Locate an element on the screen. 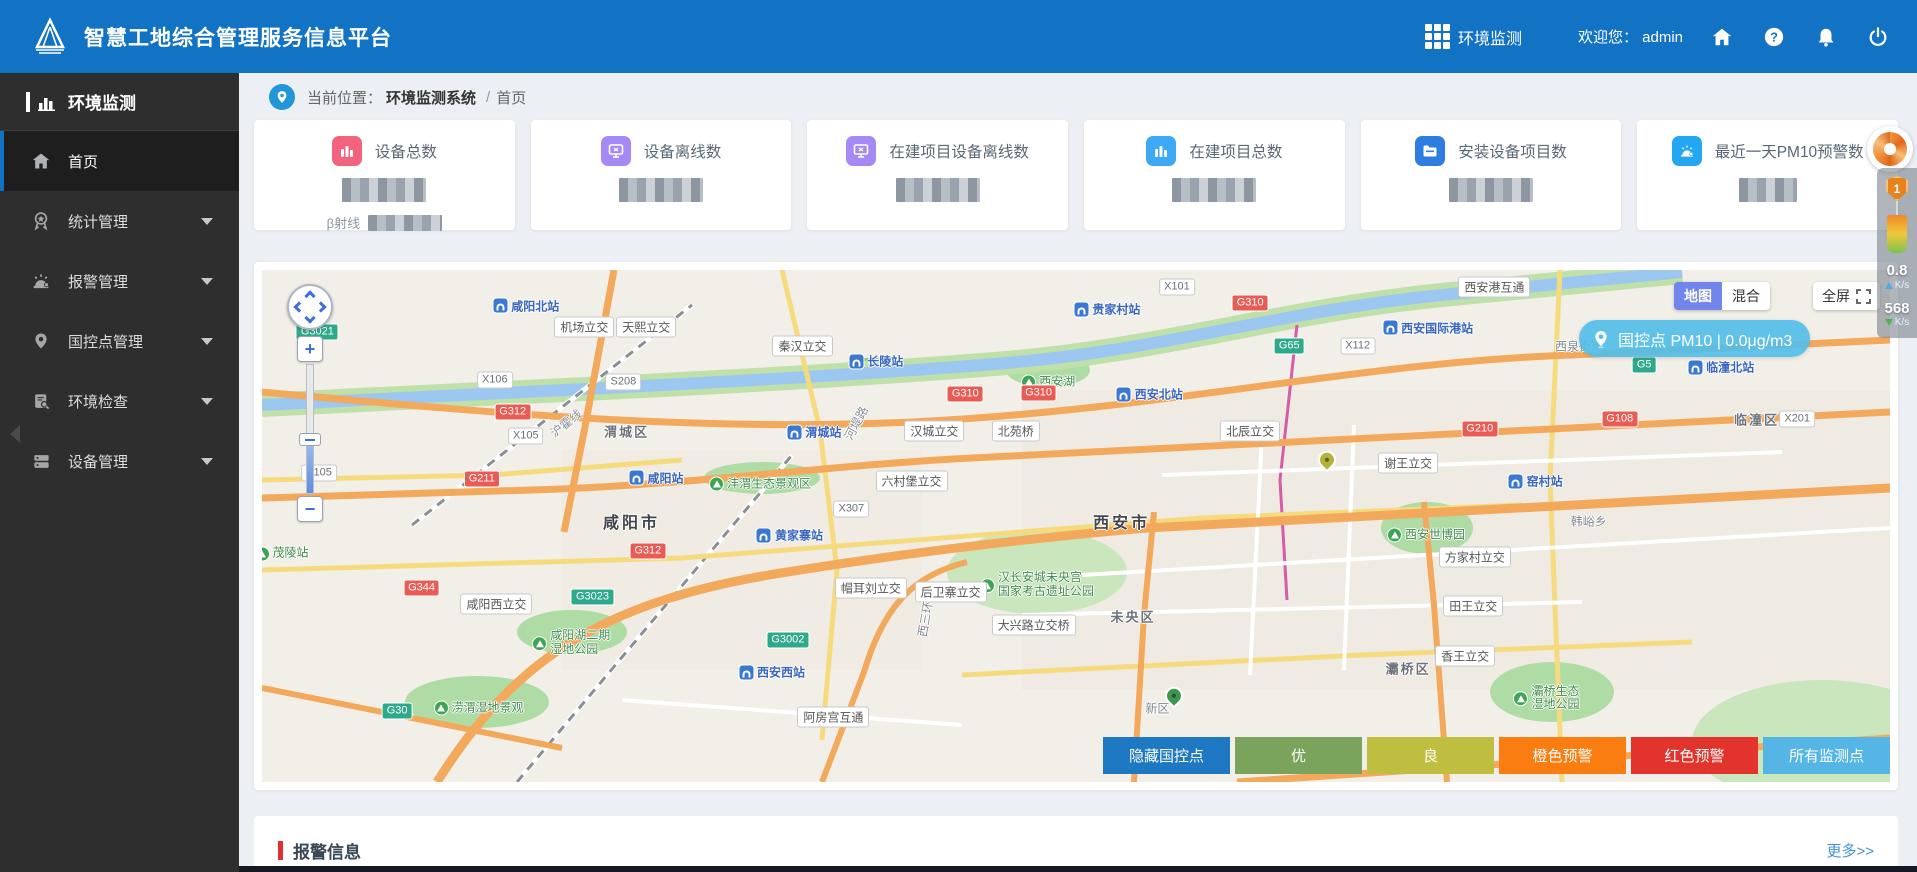 The height and width of the screenshot is (872, 1917). map-label: 六村堡立交 is located at coordinates (911, 481).